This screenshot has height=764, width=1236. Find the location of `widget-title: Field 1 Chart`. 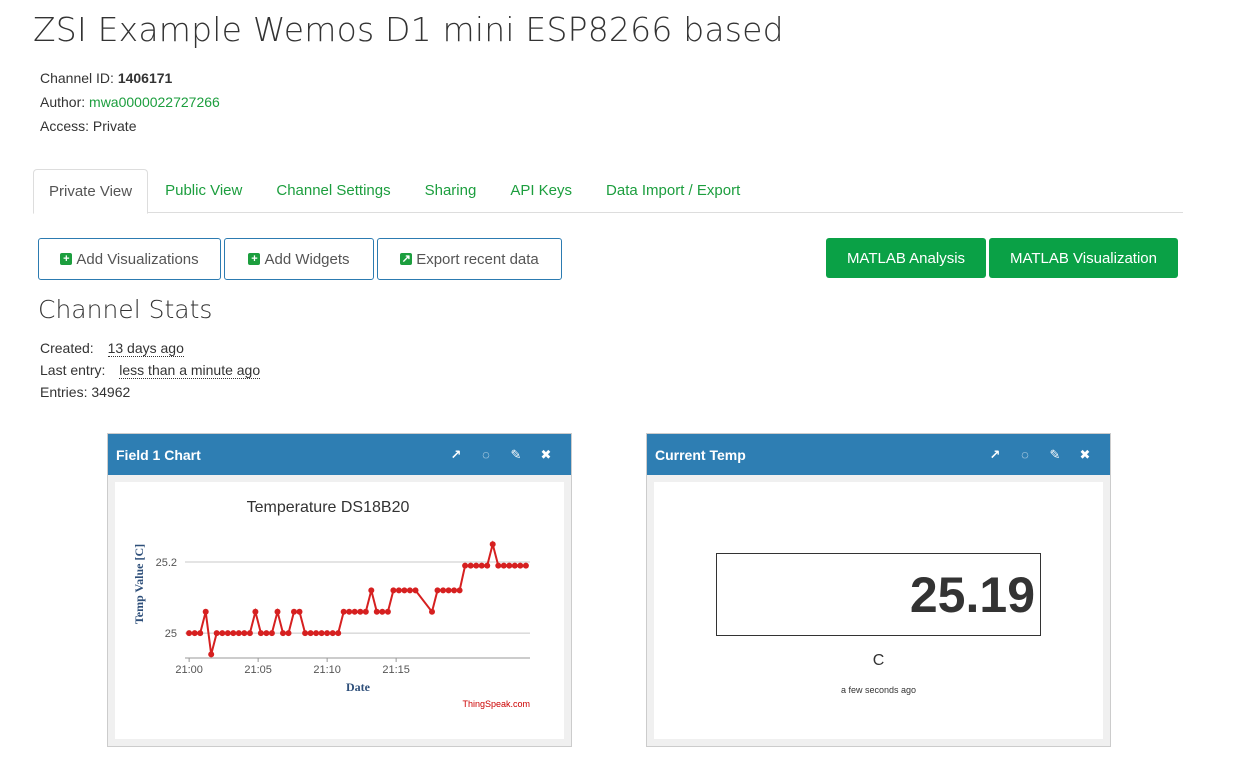

widget-title: Field 1 Chart is located at coordinates (158, 454).